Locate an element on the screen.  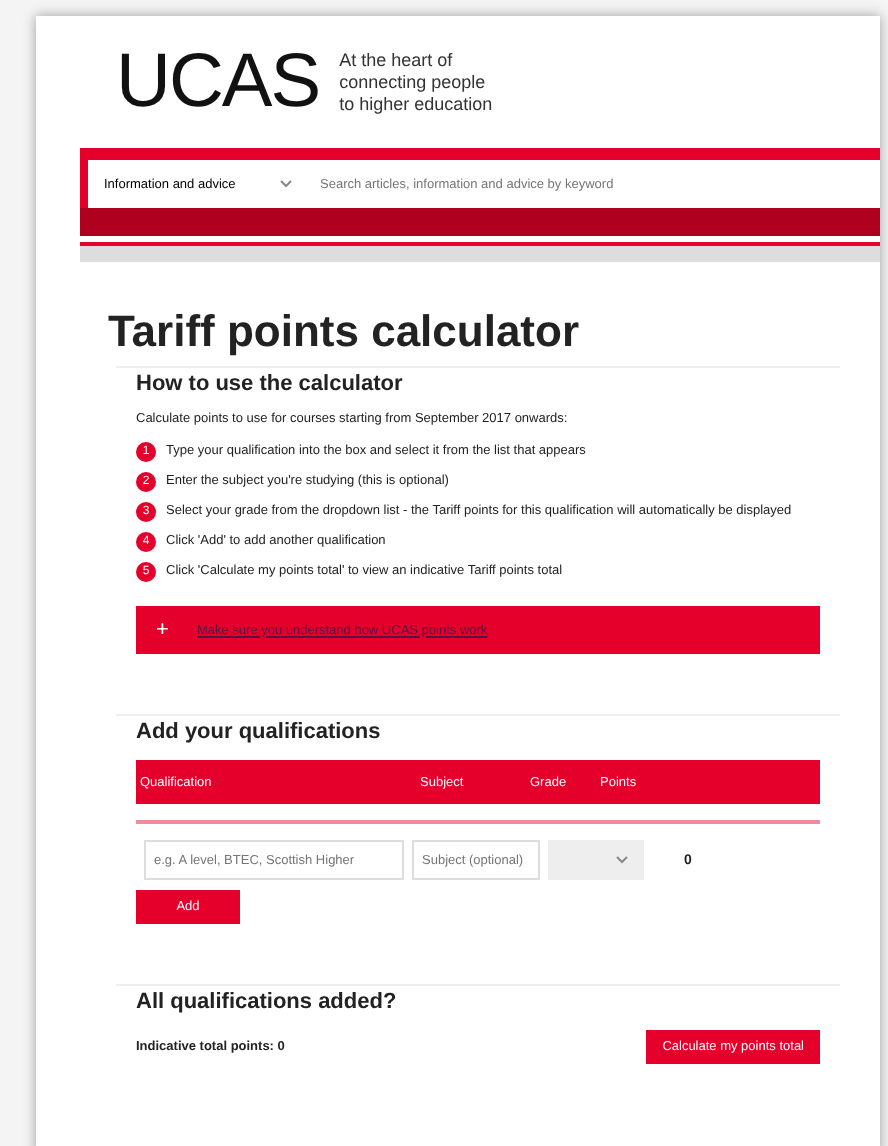
plus-icon: + is located at coordinates (162, 630).